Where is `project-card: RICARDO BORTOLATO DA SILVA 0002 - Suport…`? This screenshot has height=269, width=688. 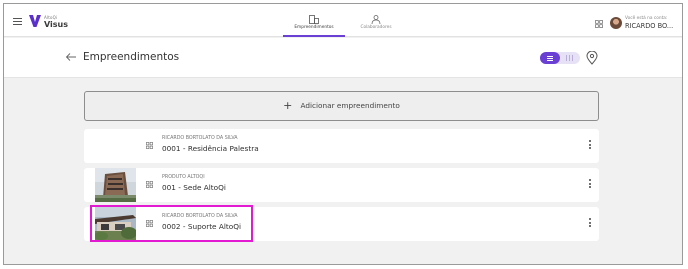 project-card: RICARDO BORTOLATO DA SILVA 0002 - Suport… is located at coordinates (341, 224).